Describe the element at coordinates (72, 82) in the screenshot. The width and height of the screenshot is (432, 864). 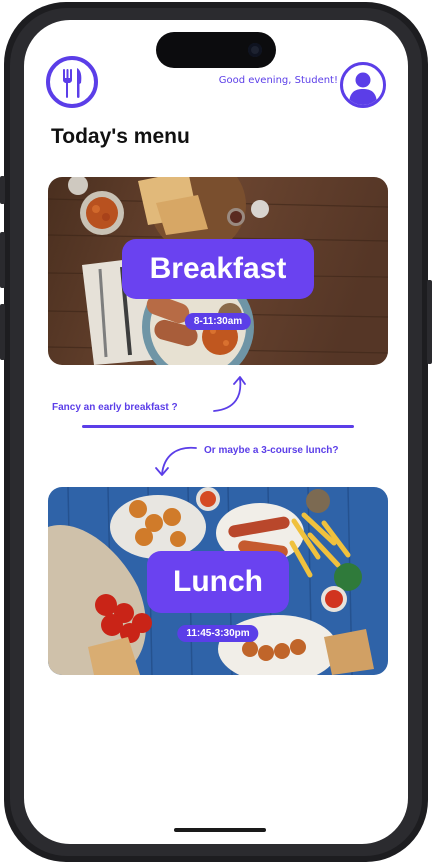
I see `fork-knife-icon` at that location.